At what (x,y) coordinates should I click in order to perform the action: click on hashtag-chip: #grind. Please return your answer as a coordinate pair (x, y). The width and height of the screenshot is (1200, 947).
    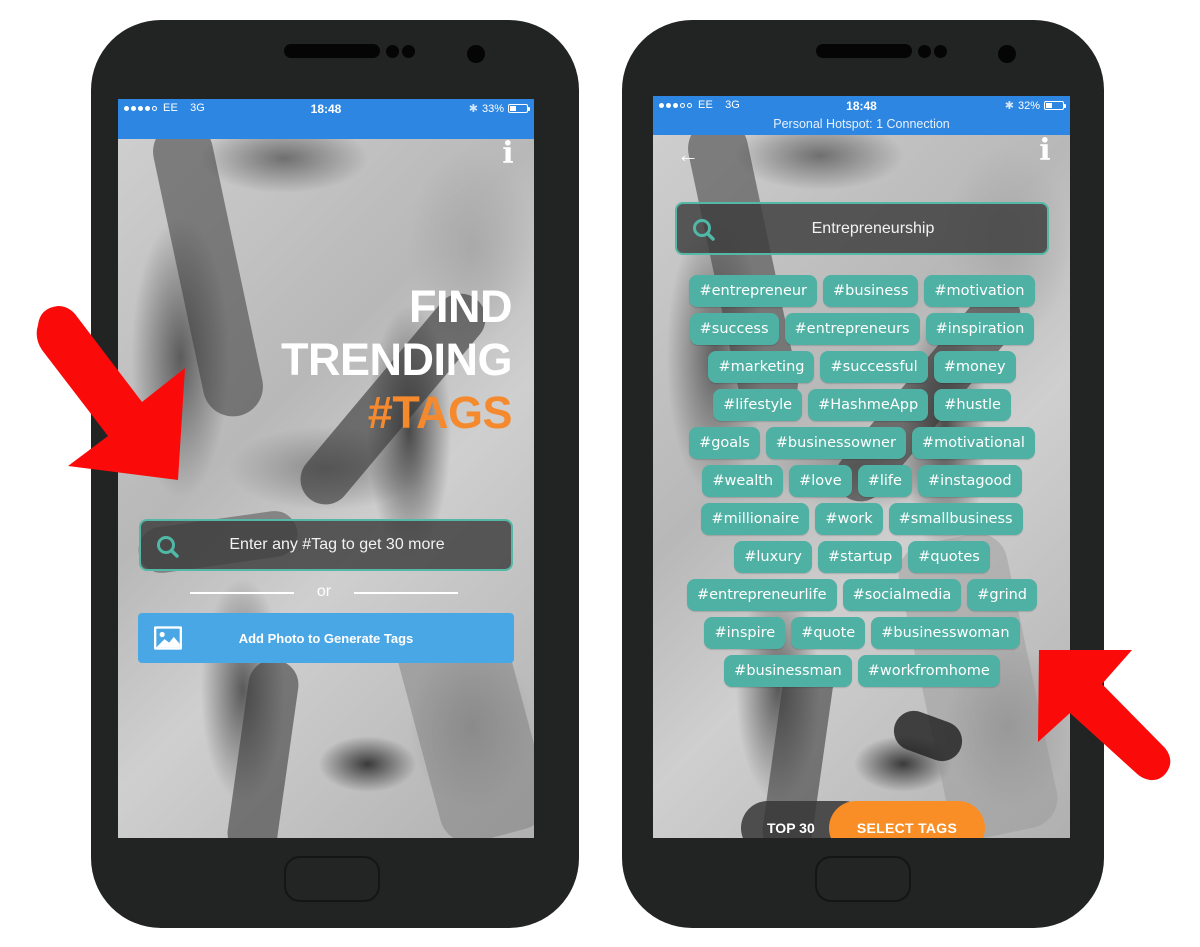
    Looking at the image, I should click on (1002, 595).